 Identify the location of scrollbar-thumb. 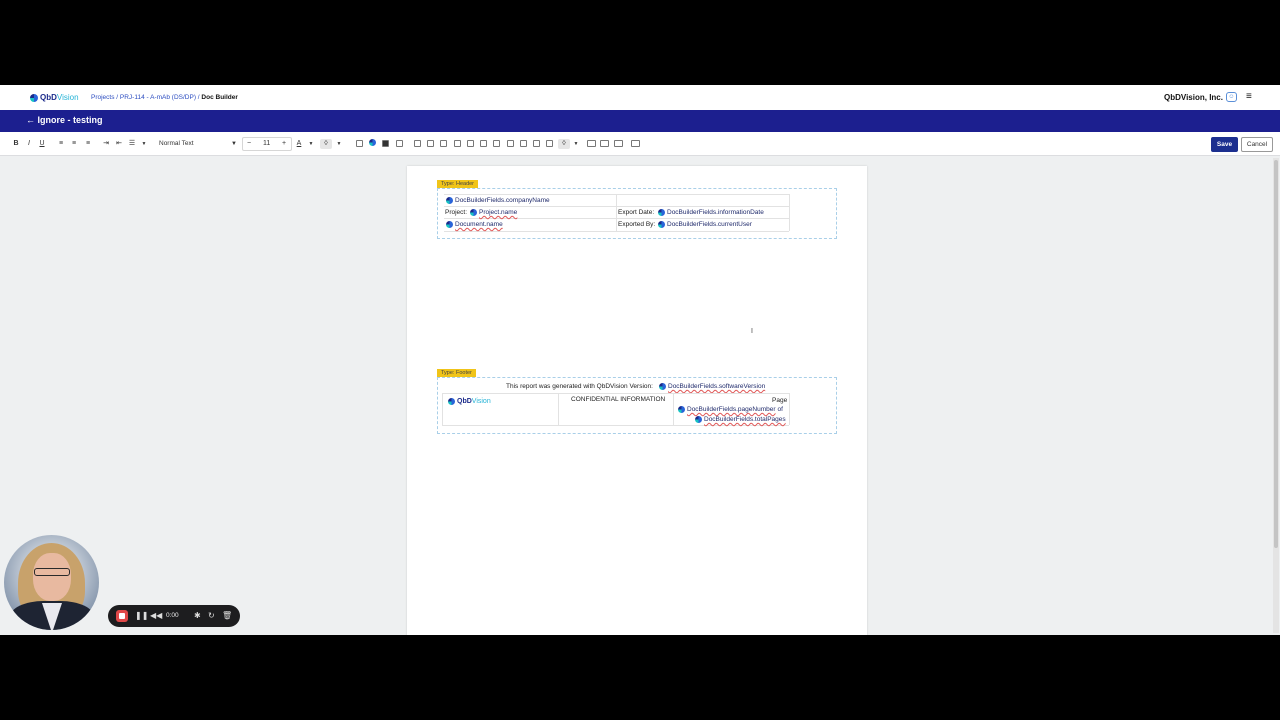
(1276, 354).